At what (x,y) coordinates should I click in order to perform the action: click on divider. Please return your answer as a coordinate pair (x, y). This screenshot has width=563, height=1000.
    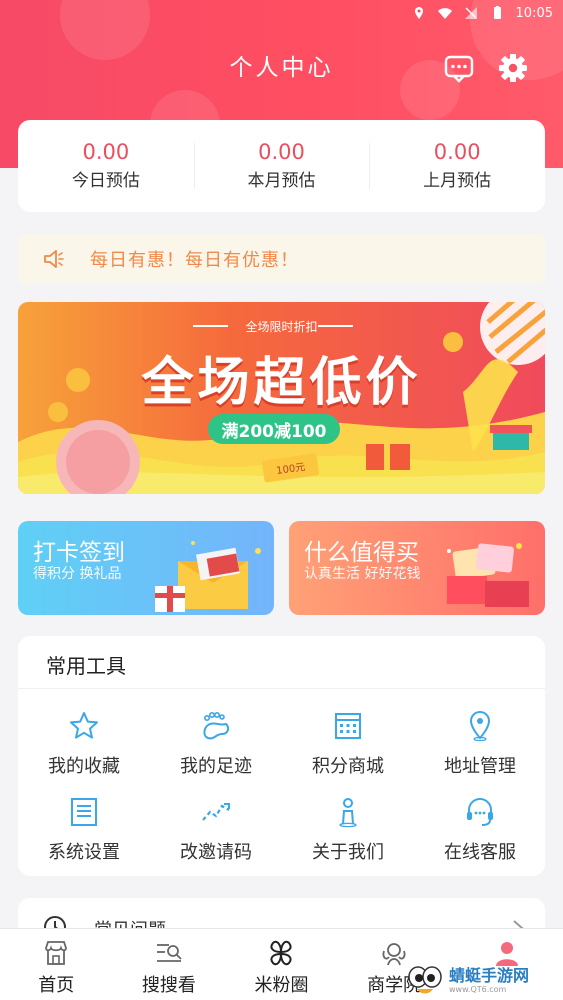
    Looking at the image, I should click on (281, 688).